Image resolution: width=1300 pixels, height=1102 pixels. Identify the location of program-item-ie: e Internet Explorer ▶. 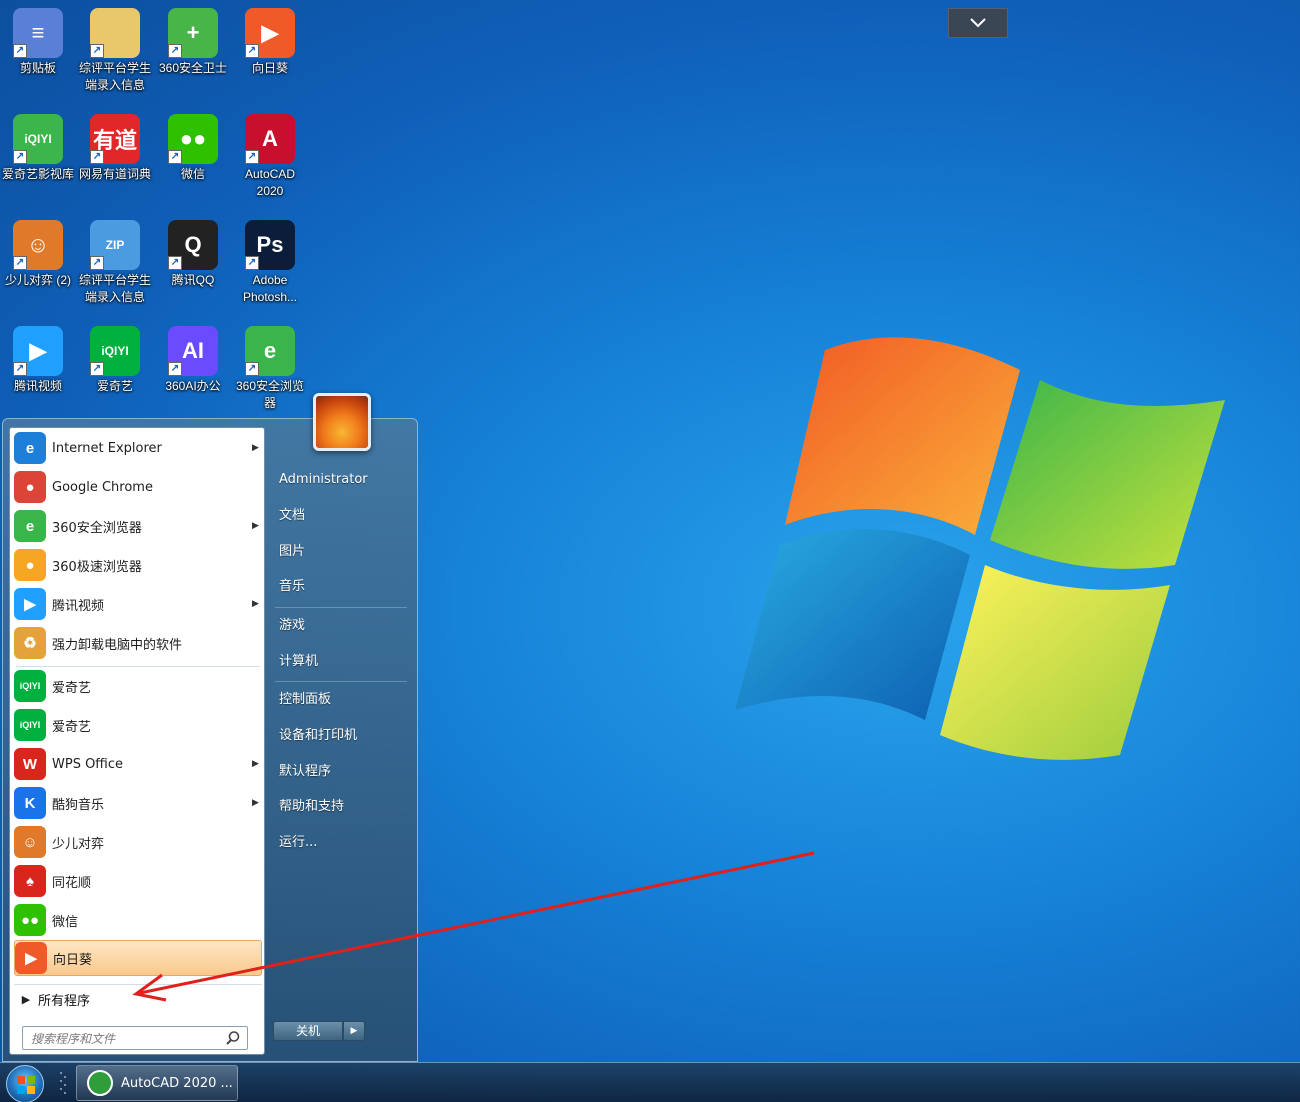
(138, 448).